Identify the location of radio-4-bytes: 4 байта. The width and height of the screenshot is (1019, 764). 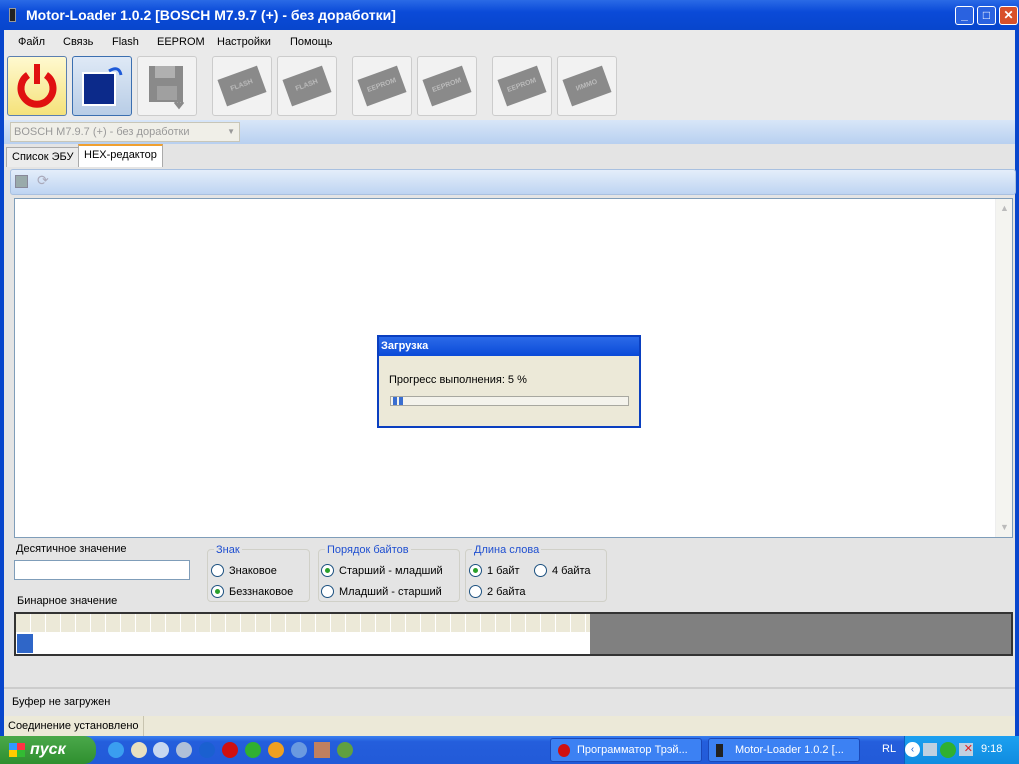
(562, 570).